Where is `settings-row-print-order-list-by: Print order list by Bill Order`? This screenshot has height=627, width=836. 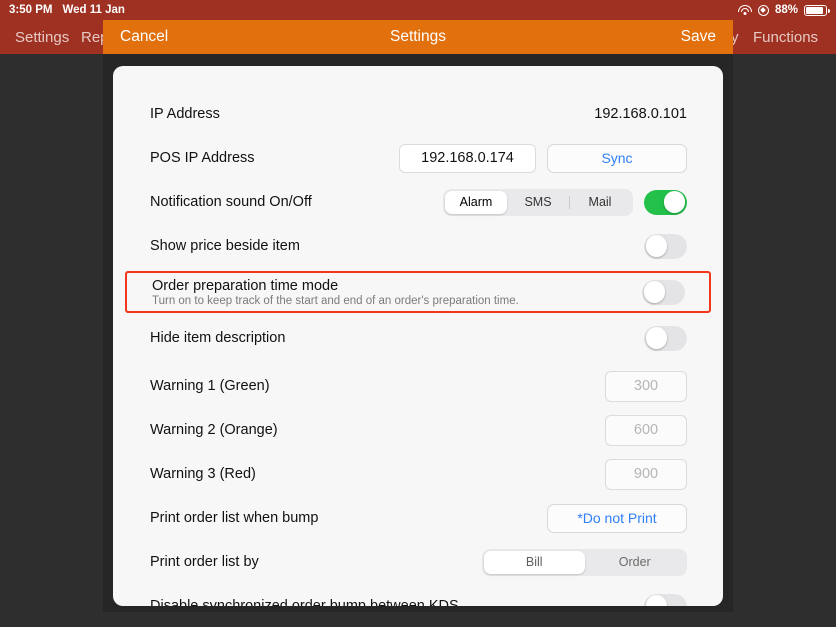
settings-row-print-order-list-by: Print order list by Bill Order is located at coordinates (418, 562).